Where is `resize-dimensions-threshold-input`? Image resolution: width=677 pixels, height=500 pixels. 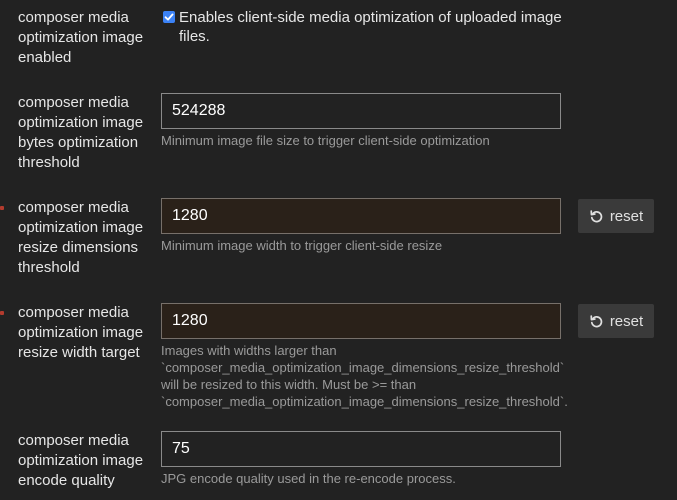
resize-dimensions-threshold-input is located at coordinates (361, 216).